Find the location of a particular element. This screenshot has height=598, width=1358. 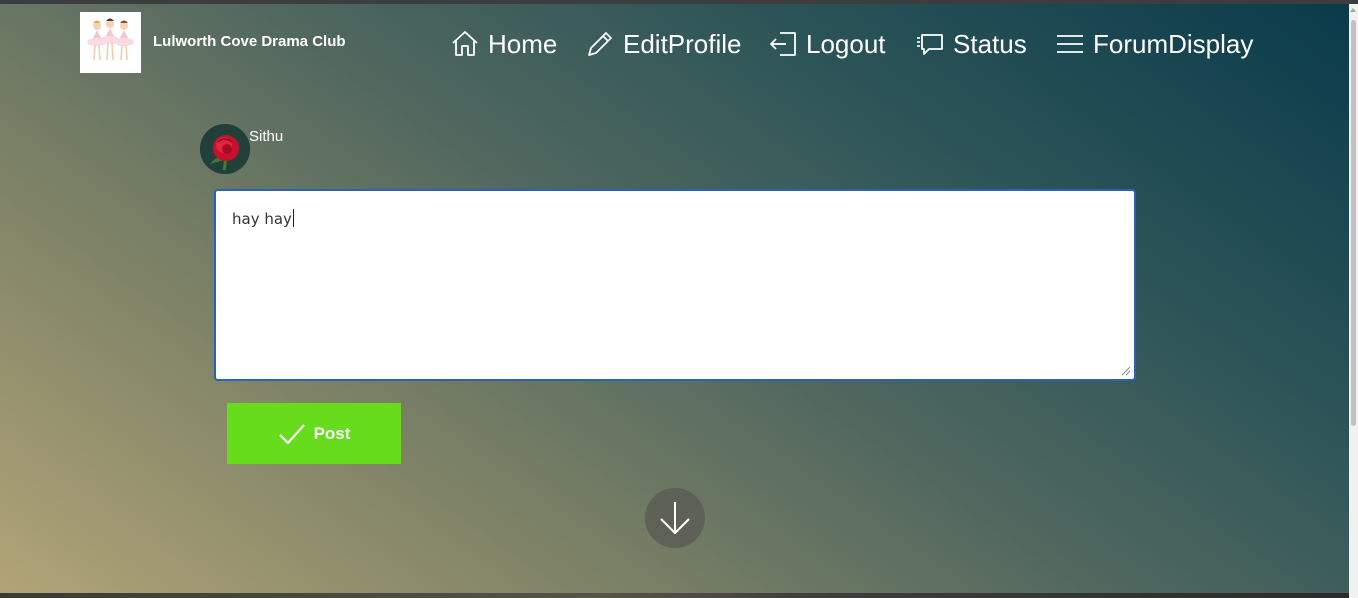

nav-status: Status is located at coordinates (971, 44).